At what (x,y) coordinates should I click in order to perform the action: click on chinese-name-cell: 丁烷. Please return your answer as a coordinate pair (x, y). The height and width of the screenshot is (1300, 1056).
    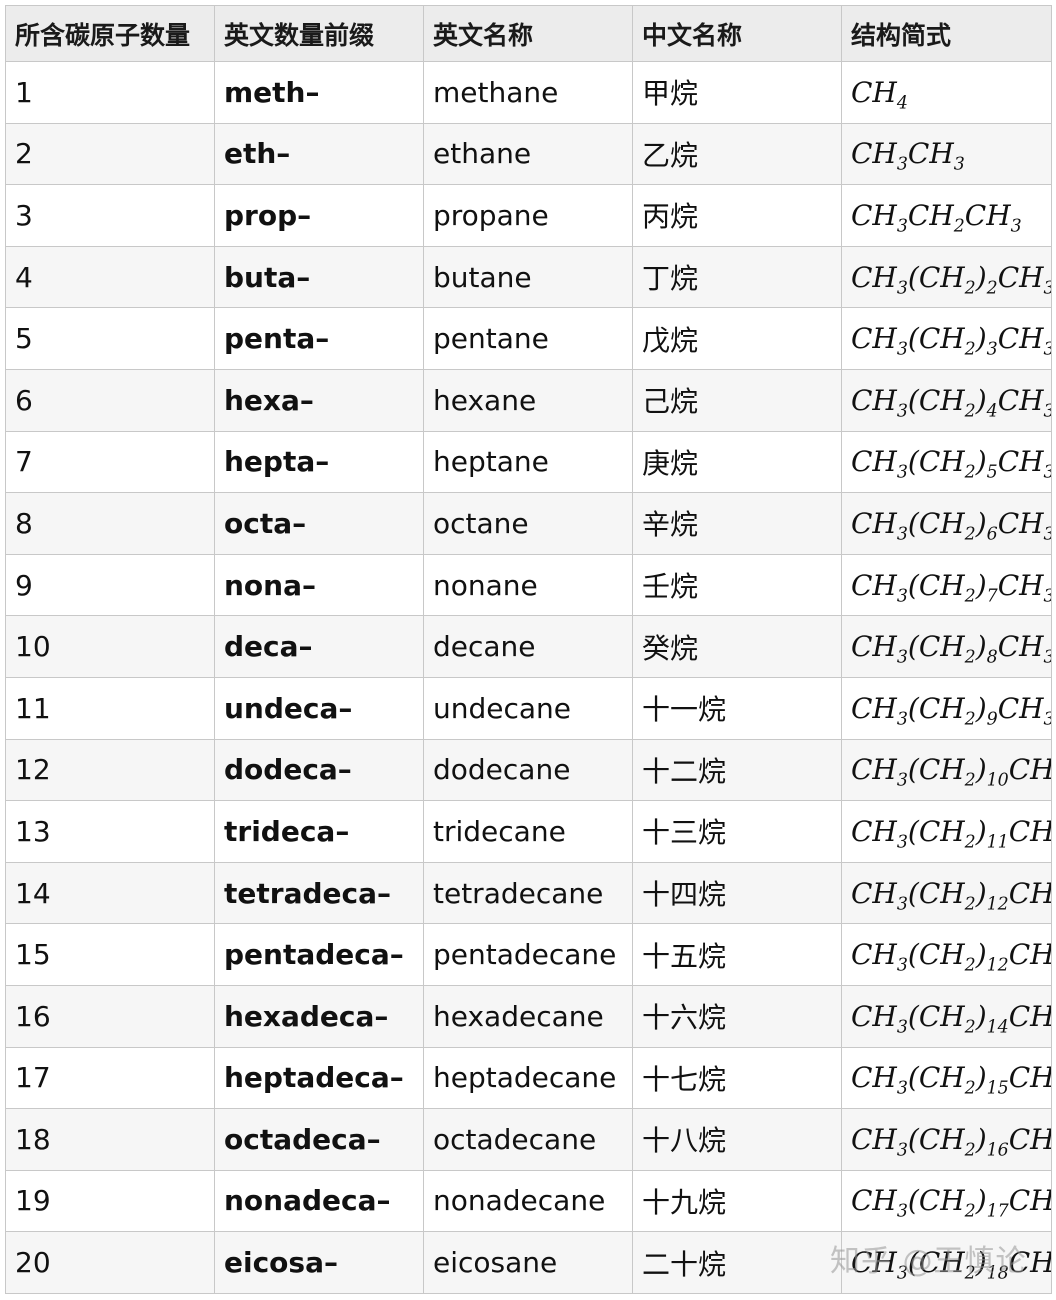
    Looking at the image, I should click on (737, 277).